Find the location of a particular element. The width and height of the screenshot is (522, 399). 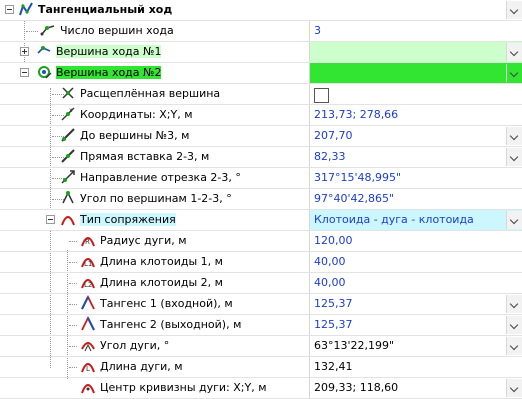

property-row: До вершины №3, м 207,70 is located at coordinates (261, 136).